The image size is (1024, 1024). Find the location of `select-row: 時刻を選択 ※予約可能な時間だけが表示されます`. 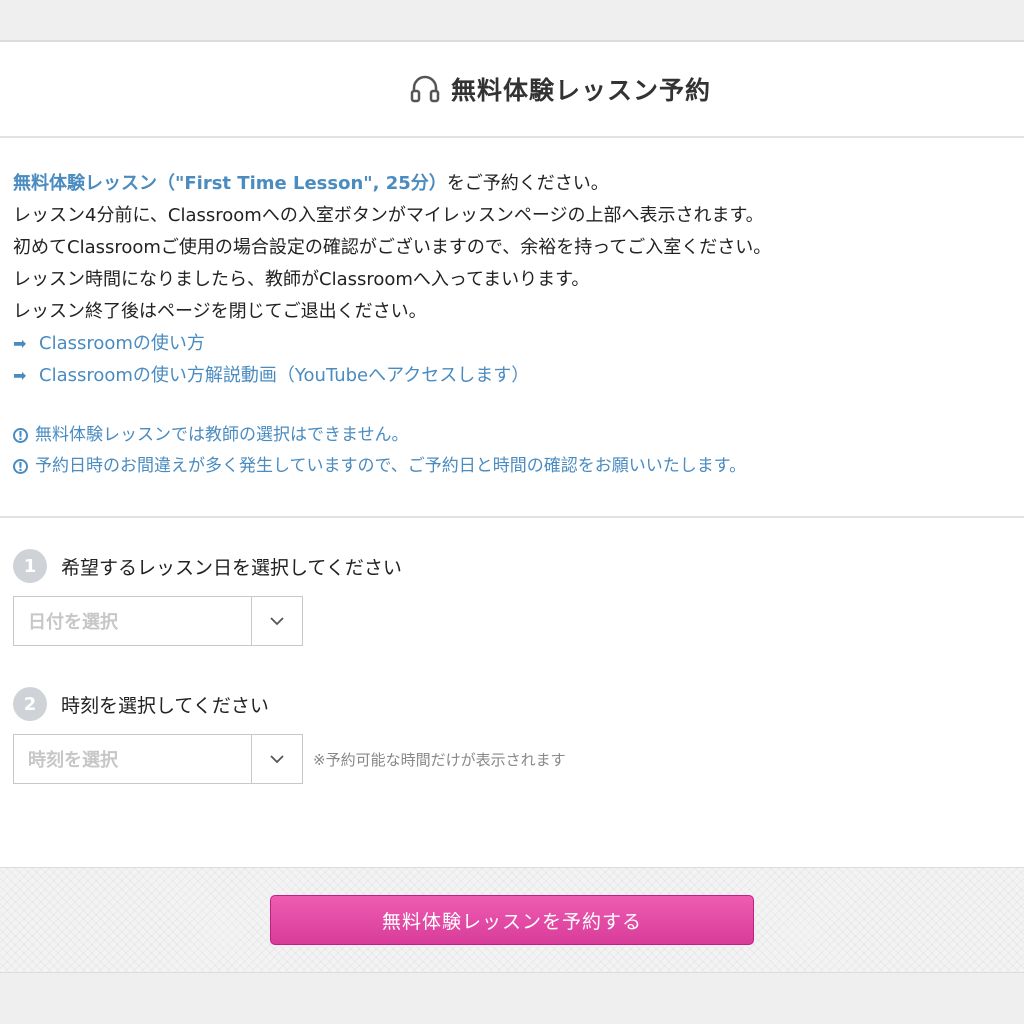

select-row: 時刻を選択 ※予約可能な時間だけが表示されます is located at coordinates (518, 759).